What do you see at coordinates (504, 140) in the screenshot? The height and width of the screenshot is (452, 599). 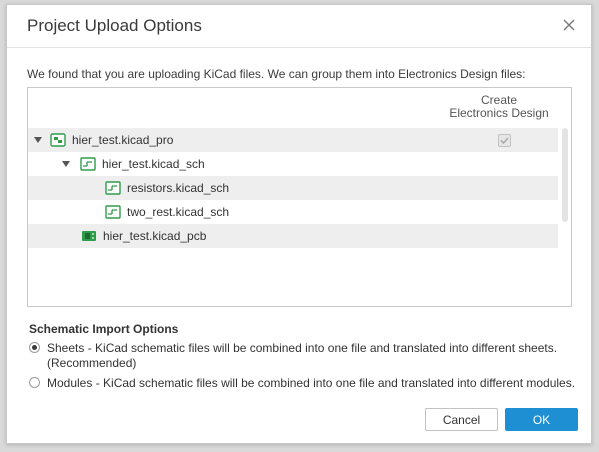 I see `create-design-checkbox` at bounding box center [504, 140].